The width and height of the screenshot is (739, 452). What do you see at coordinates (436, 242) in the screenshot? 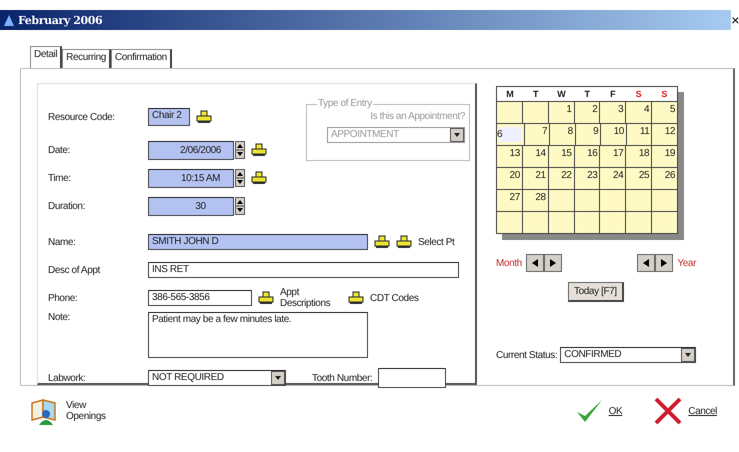
I see `lookup-label: Select Pt` at bounding box center [436, 242].